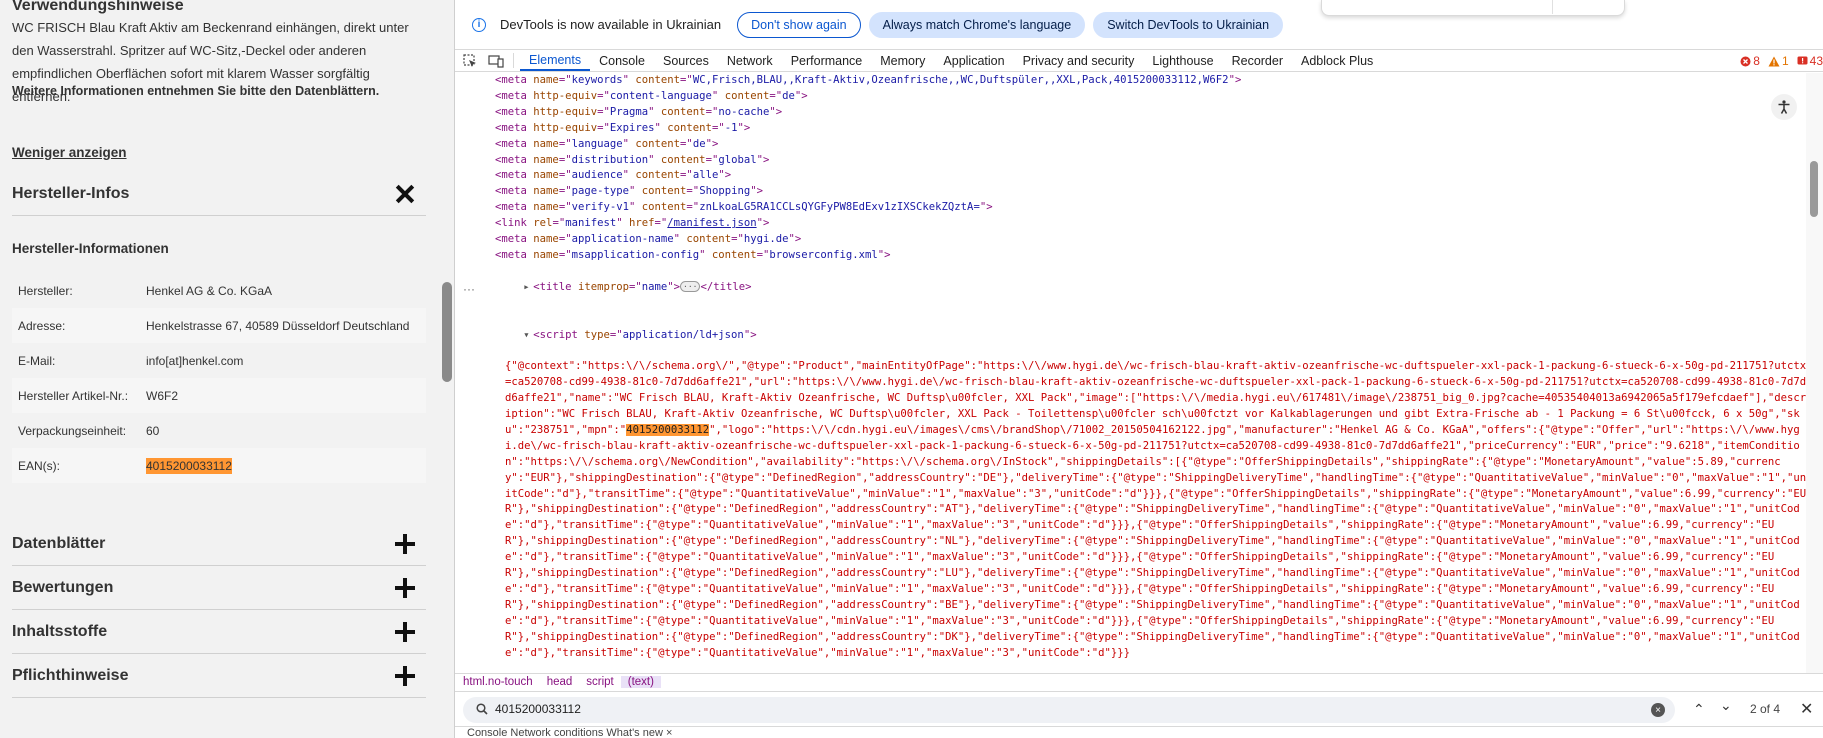 The image size is (1823, 738). Describe the element at coordinates (71, 193) in the screenshot. I see `manufacturer-accordion-title: Hersteller-Infos` at that location.